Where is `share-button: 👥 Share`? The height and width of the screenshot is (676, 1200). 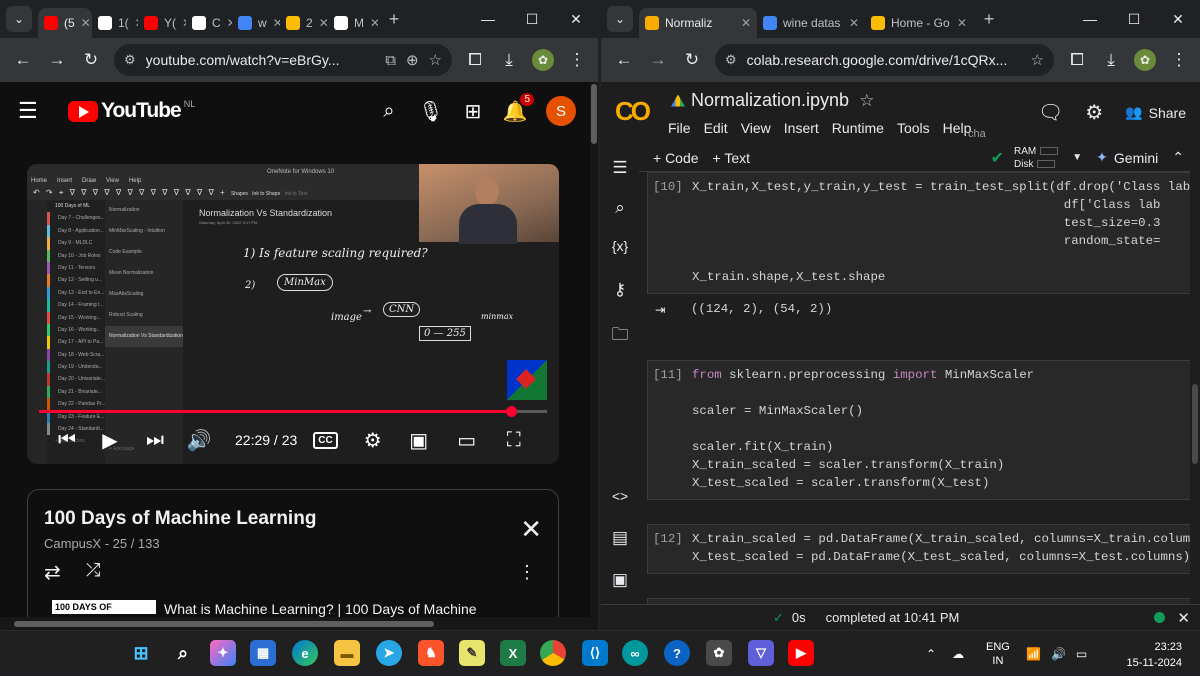 share-button: 👥 Share is located at coordinates (1155, 112).